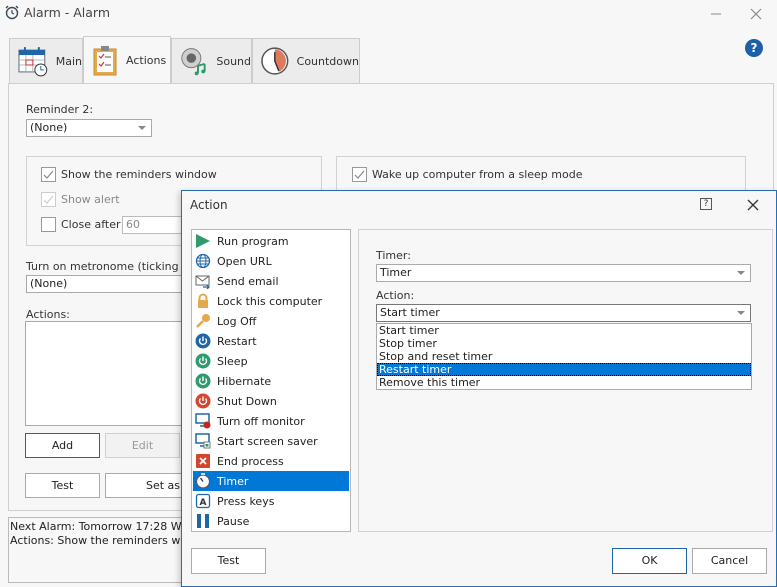 This screenshot has width=777, height=587. I want to click on action-item-send-email: Send email, so click(271, 281).